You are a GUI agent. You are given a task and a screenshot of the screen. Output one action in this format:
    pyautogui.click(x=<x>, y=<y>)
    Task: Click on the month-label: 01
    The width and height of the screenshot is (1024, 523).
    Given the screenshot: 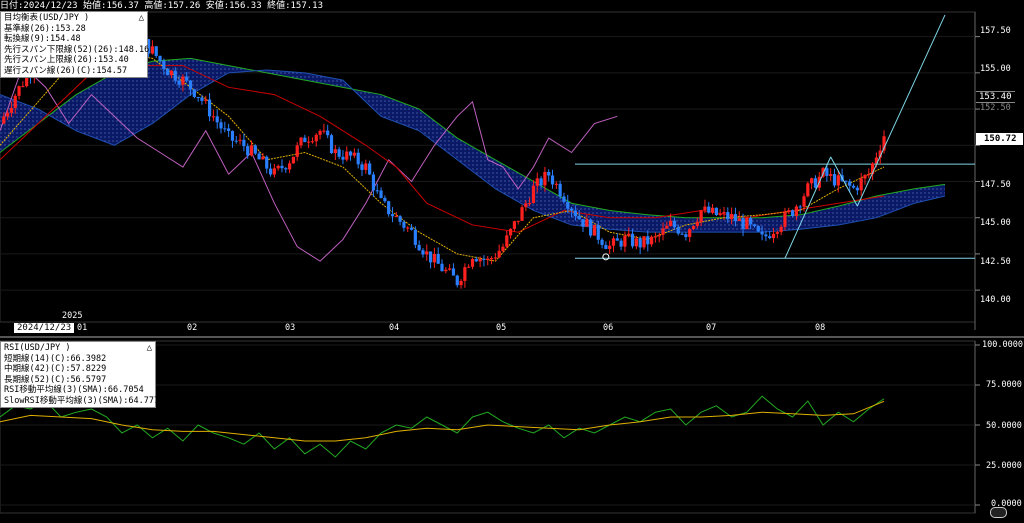 What is the action you would take?
    pyautogui.click(x=82, y=328)
    